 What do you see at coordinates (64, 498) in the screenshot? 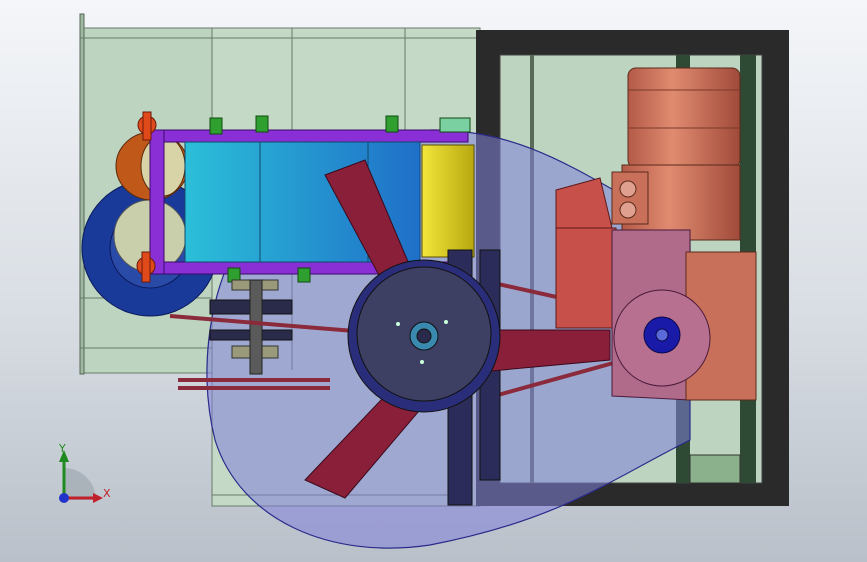
I see `z-axis-dot` at bounding box center [64, 498].